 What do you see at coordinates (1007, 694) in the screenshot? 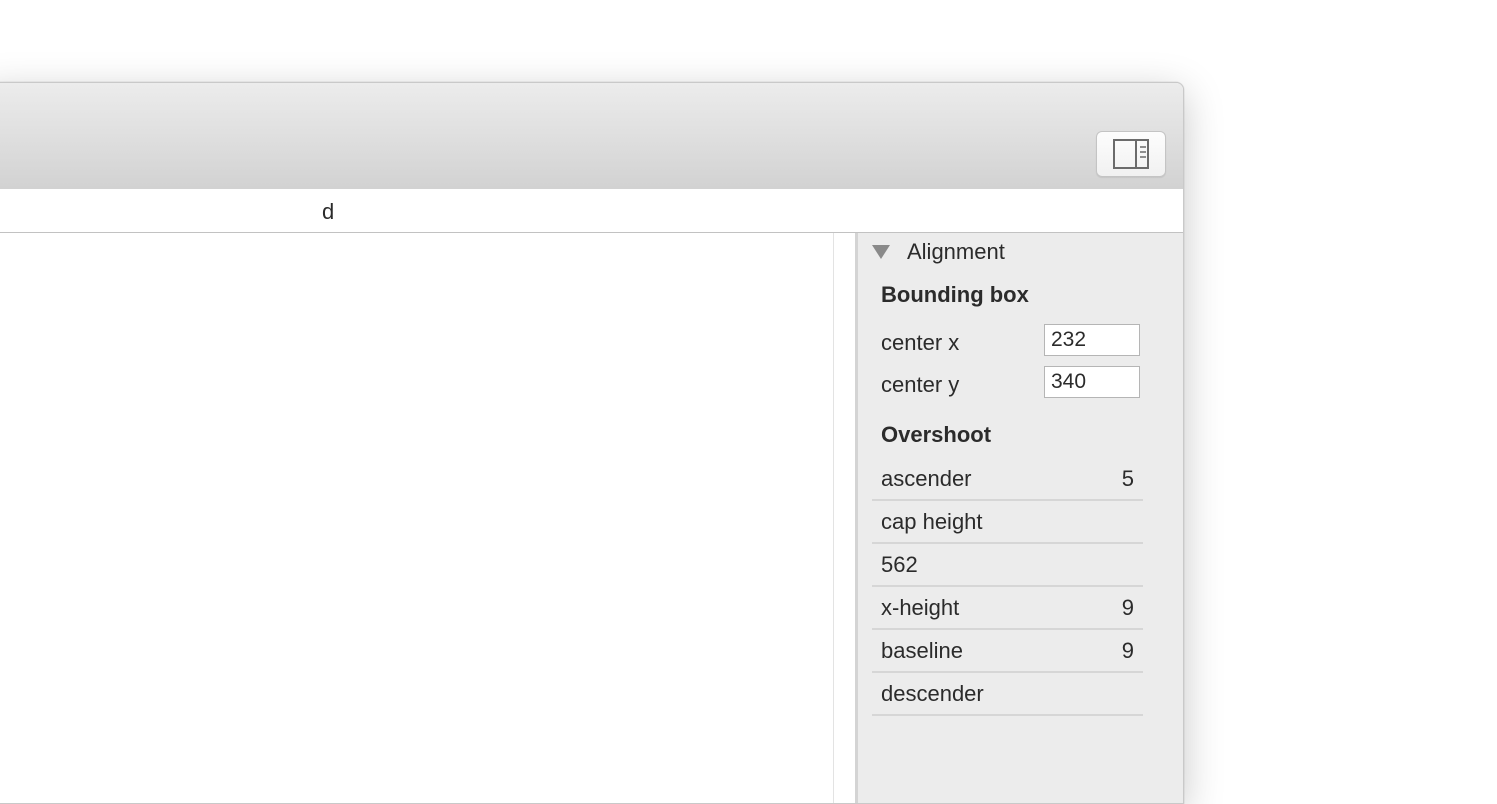
I see `overshoot-row-descender: descender` at bounding box center [1007, 694].